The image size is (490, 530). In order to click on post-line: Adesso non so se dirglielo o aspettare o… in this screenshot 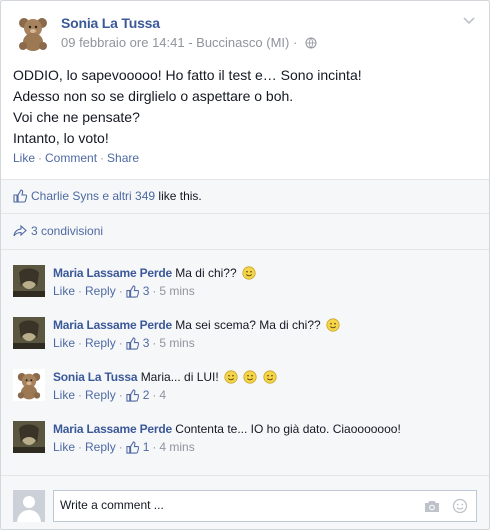, I will do `click(153, 96)`.